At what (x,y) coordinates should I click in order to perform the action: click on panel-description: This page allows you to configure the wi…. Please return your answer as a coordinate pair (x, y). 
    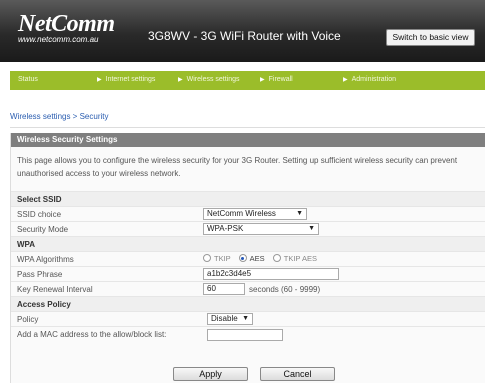
    Looking at the image, I should click on (237, 167).